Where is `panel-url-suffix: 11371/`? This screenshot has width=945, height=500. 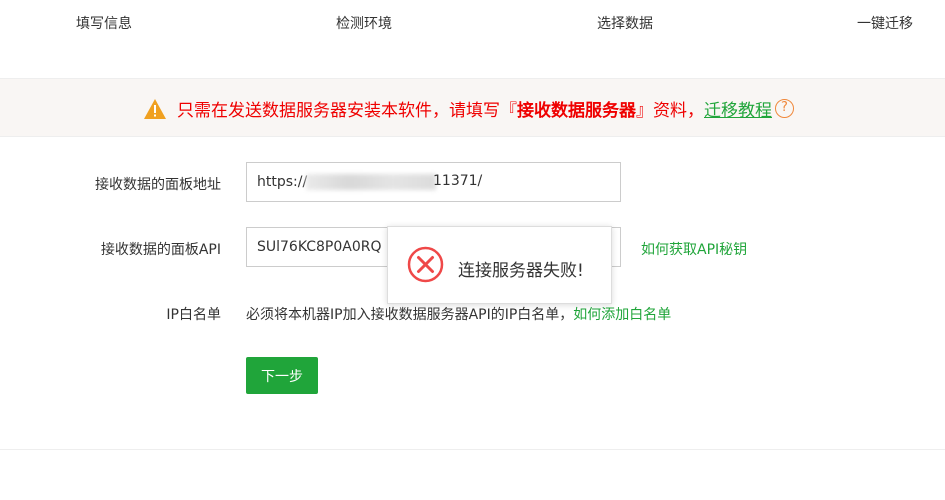 panel-url-suffix: 11371/ is located at coordinates (458, 181).